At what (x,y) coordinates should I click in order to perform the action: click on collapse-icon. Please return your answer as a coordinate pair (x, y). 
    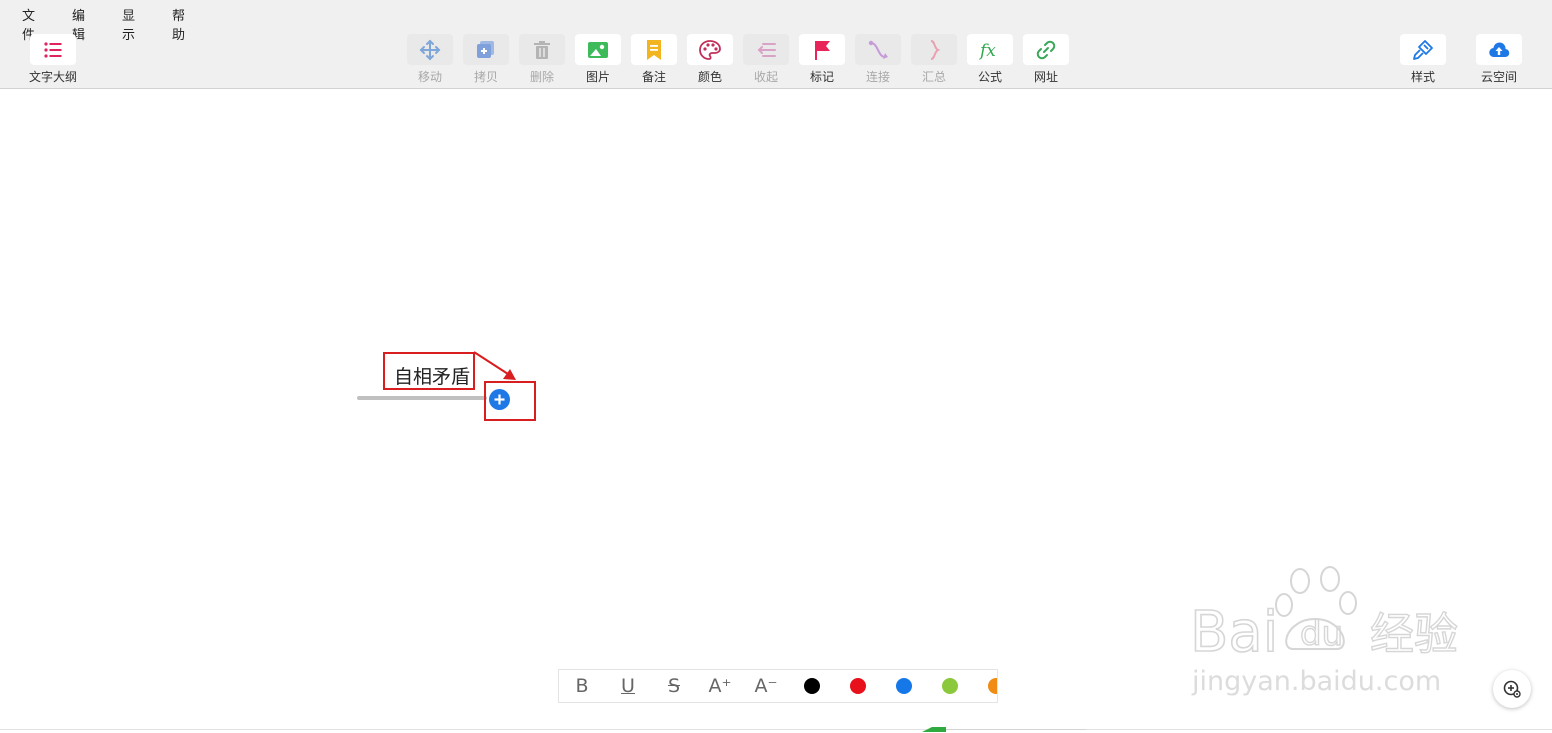
    Looking at the image, I should click on (766, 49).